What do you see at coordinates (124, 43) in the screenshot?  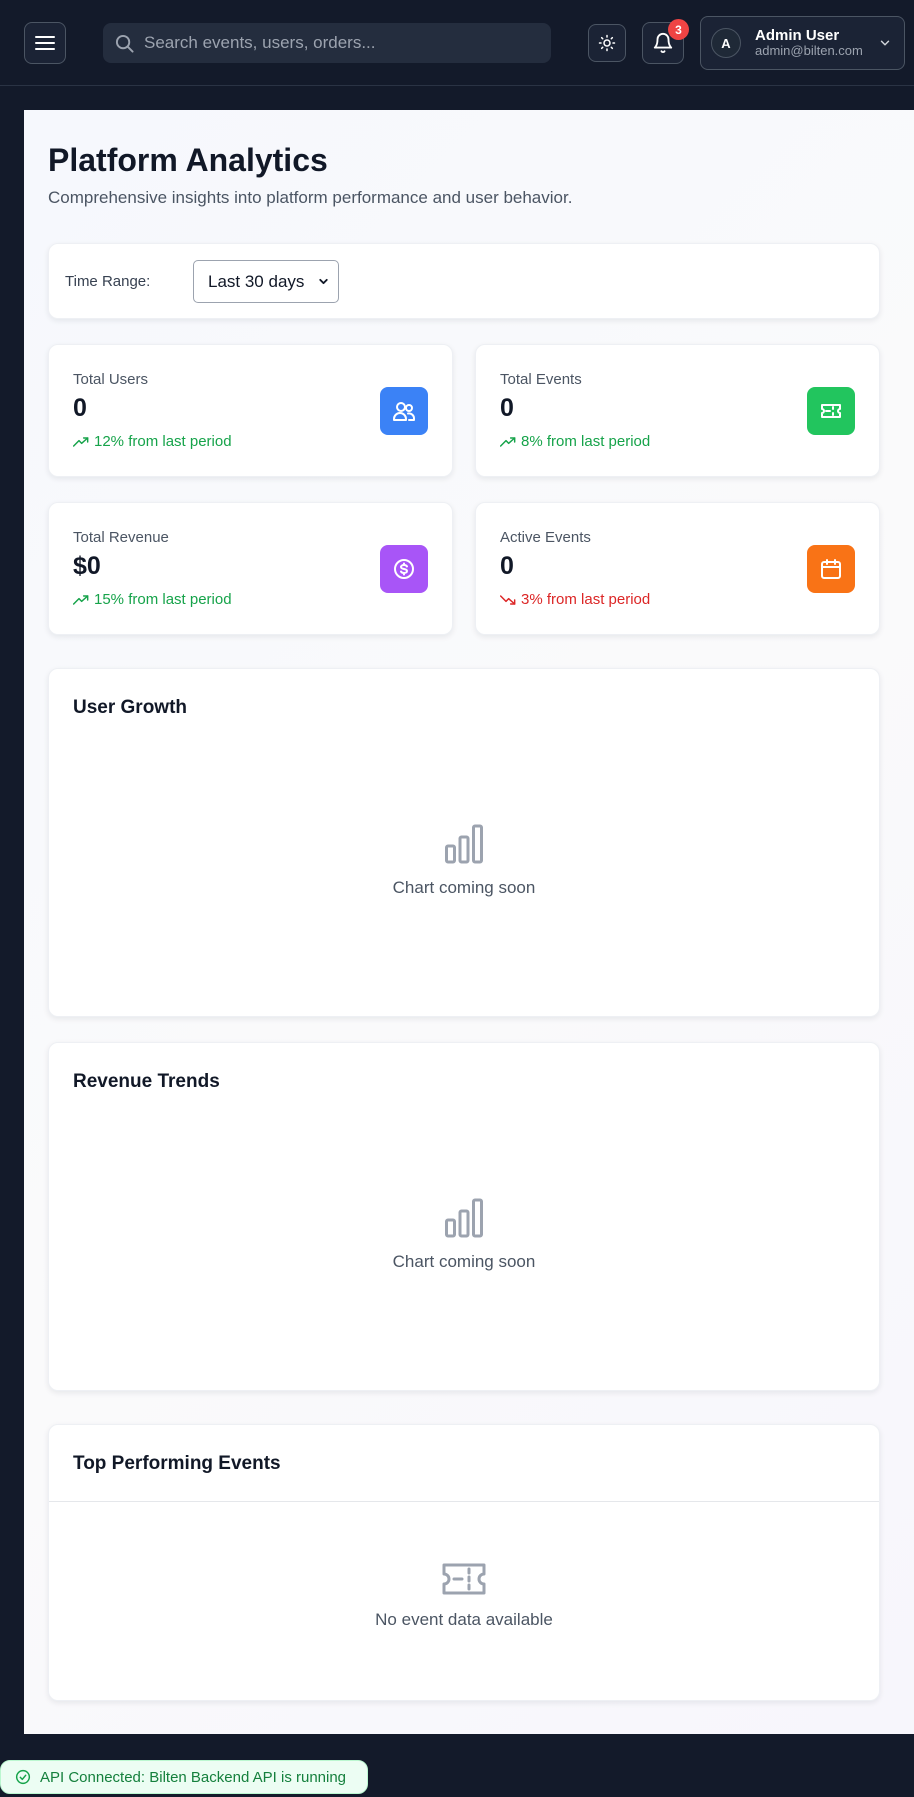 I see `search-icon` at bounding box center [124, 43].